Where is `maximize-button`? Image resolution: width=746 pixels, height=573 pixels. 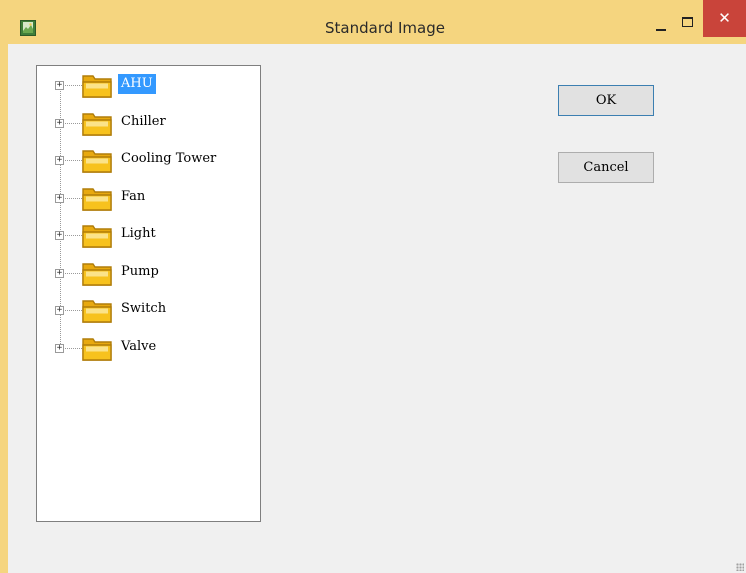
maximize-button is located at coordinates (687, 24).